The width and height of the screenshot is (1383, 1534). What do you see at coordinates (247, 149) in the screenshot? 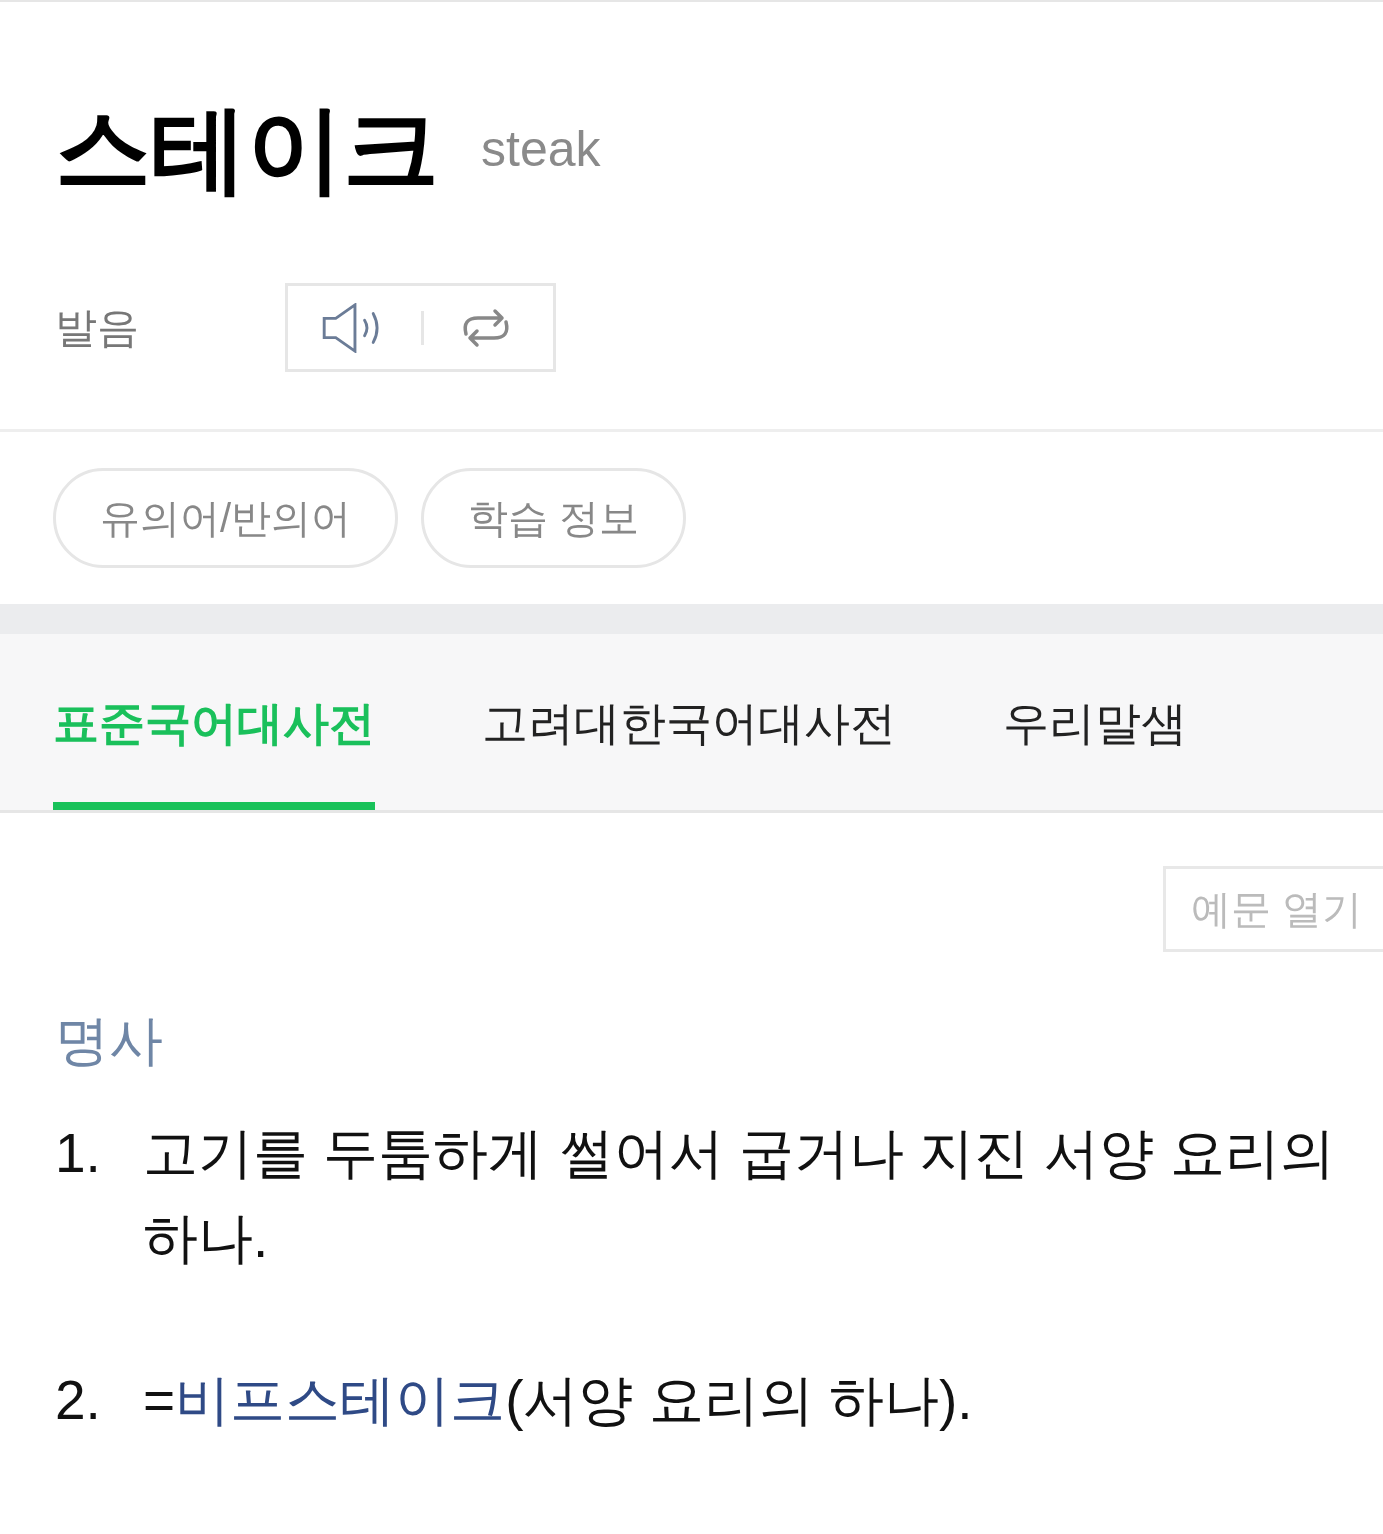
I see `headword: 스테이크` at bounding box center [247, 149].